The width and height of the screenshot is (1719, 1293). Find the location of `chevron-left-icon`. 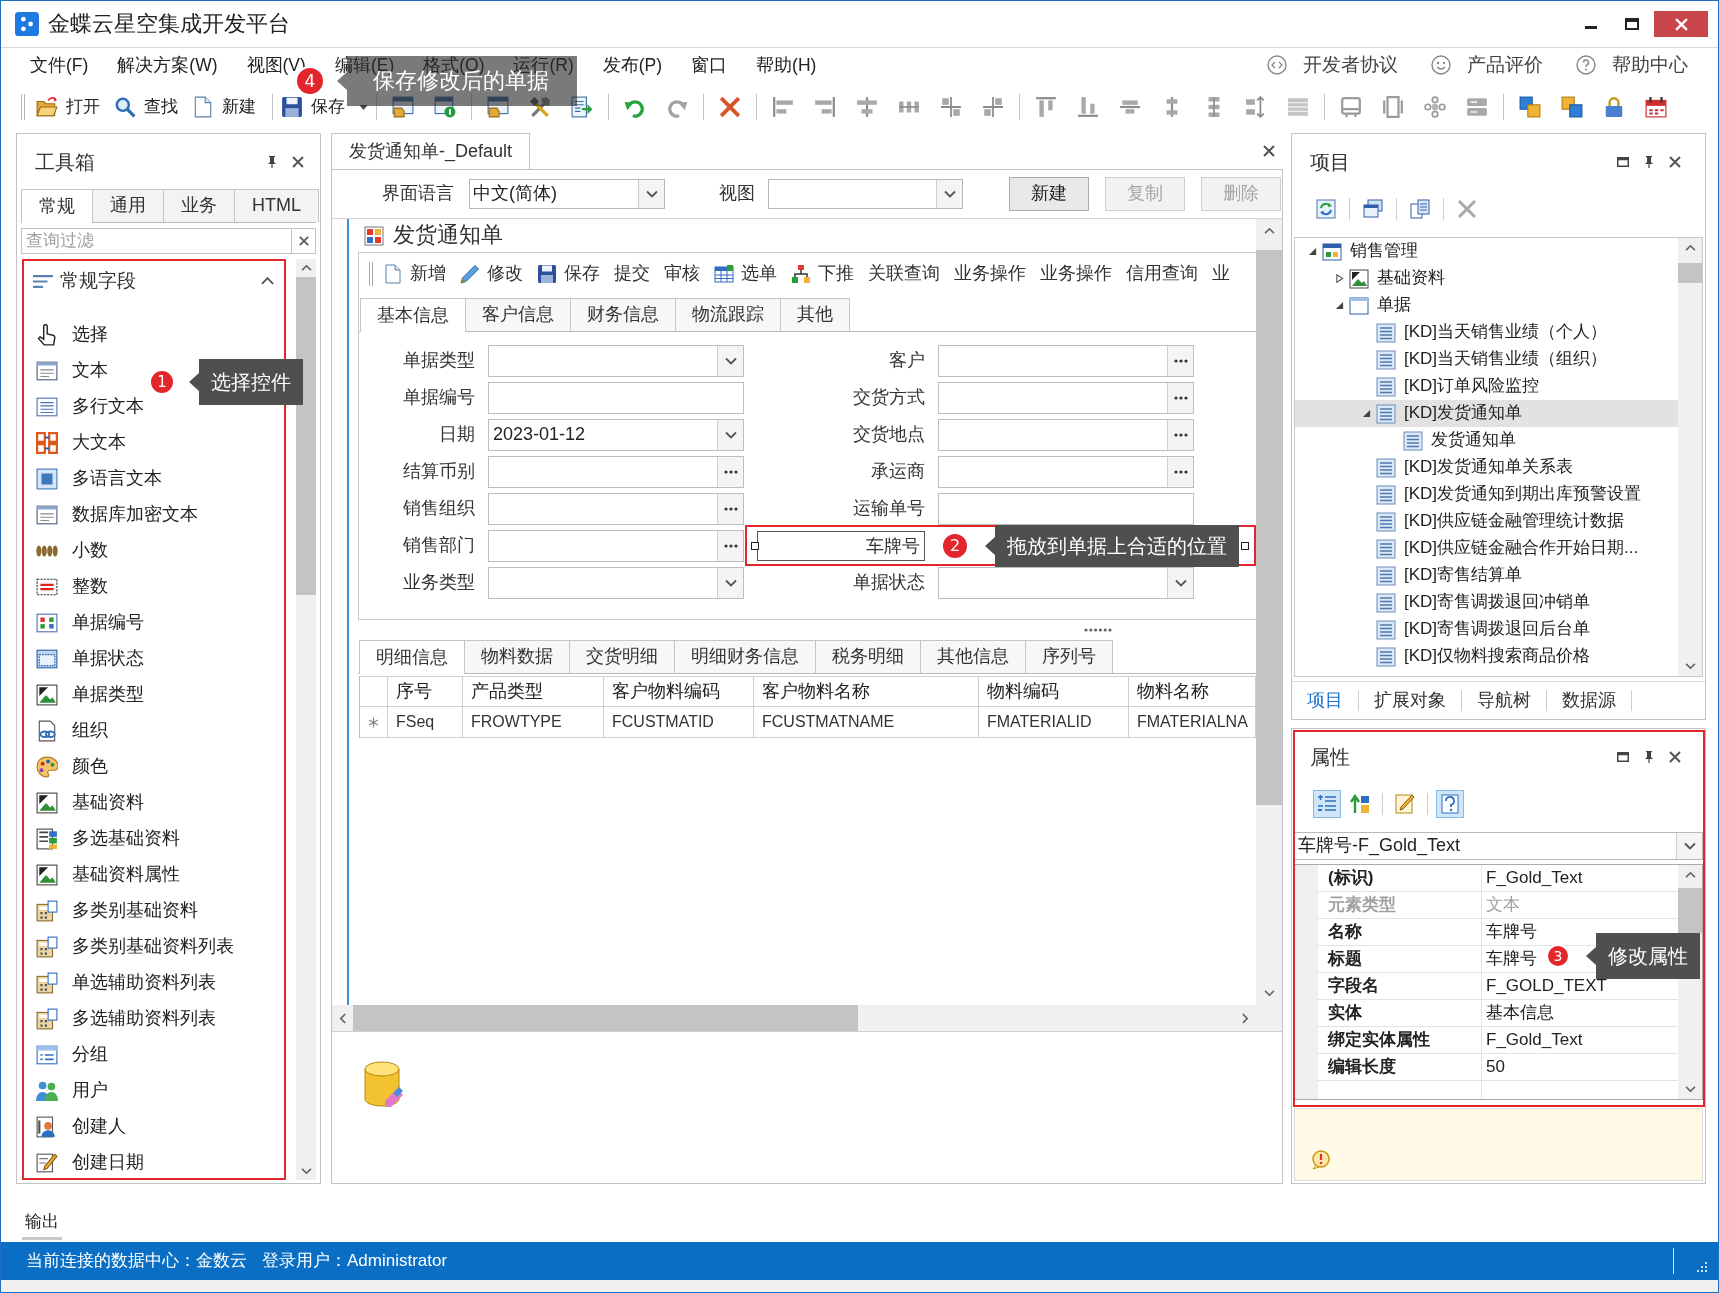

chevron-left-icon is located at coordinates (342, 1018).